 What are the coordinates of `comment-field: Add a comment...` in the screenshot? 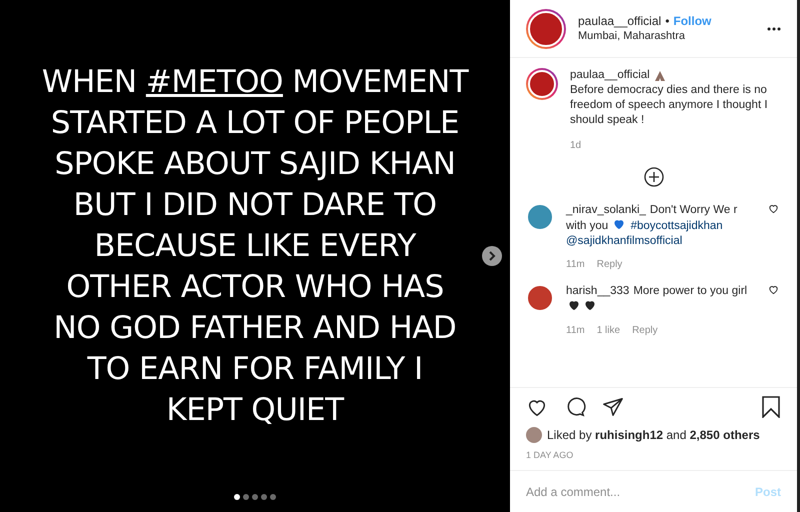 It's located at (640, 491).